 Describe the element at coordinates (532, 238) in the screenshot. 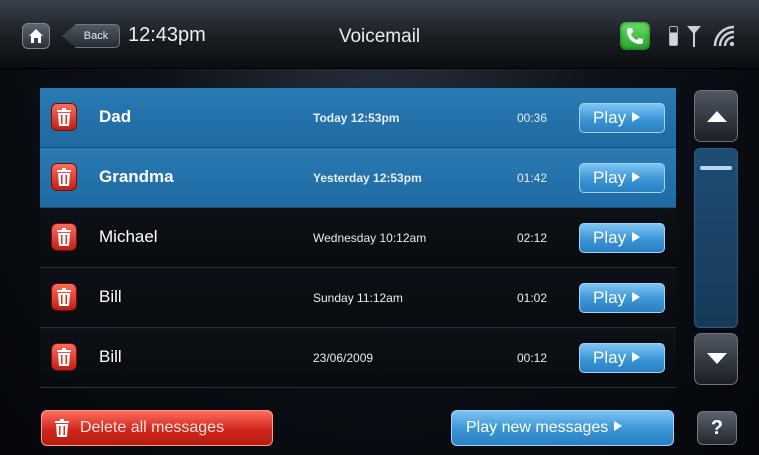

I see `message-duration: 02:12` at that location.